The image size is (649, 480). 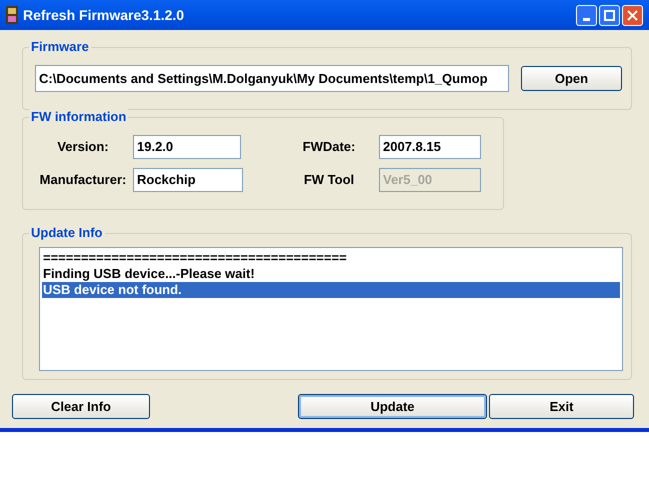 I want to click on field-label: FWDate:, so click(x=329, y=147).